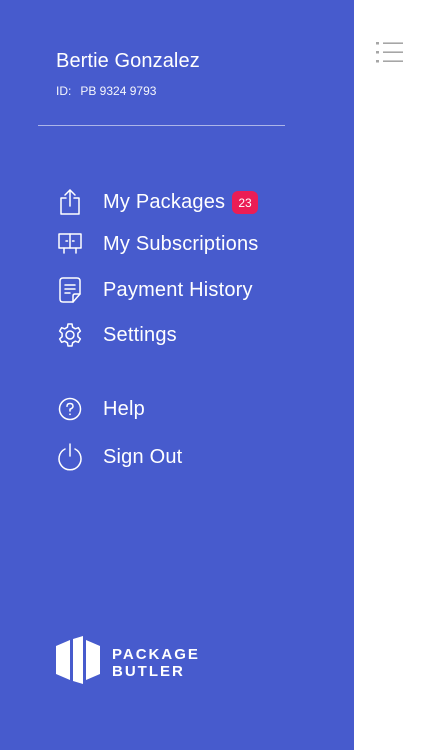 The height and width of the screenshot is (750, 422). Describe the element at coordinates (186, 409) in the screenshot. I see `menu-item-help: Help` at that location.